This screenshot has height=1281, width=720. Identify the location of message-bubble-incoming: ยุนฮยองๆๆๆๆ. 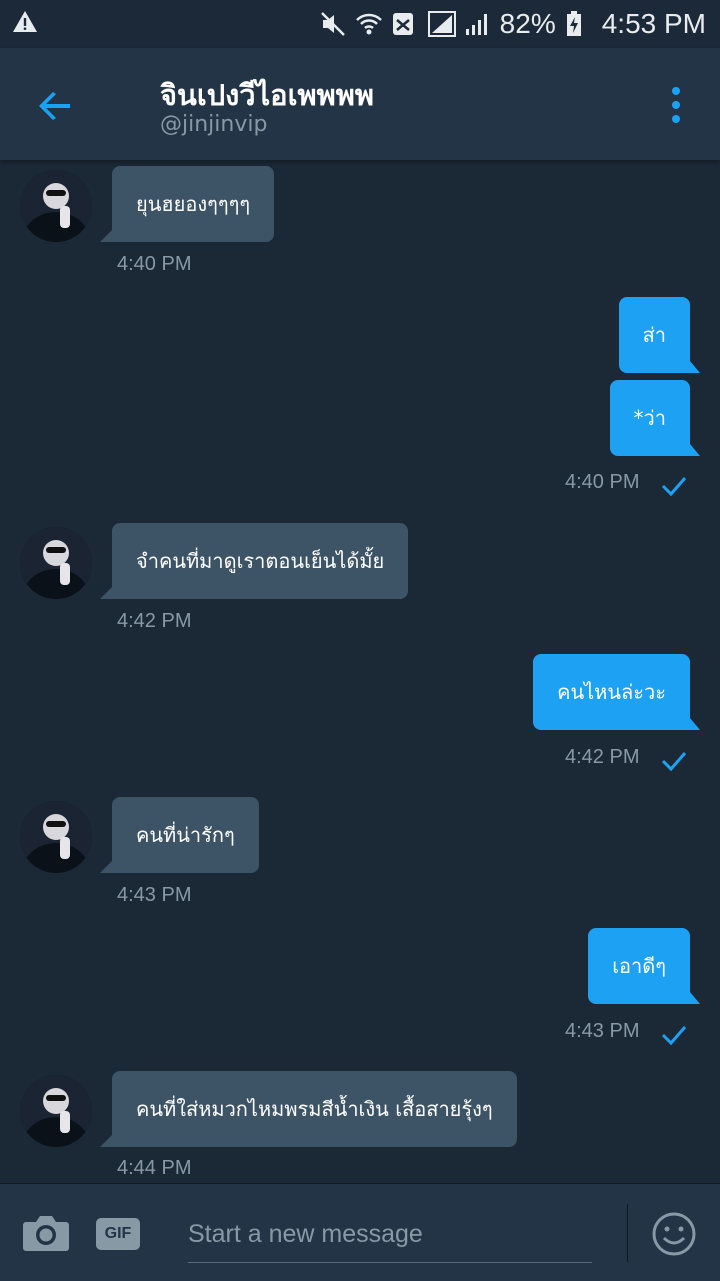
(187, 204).